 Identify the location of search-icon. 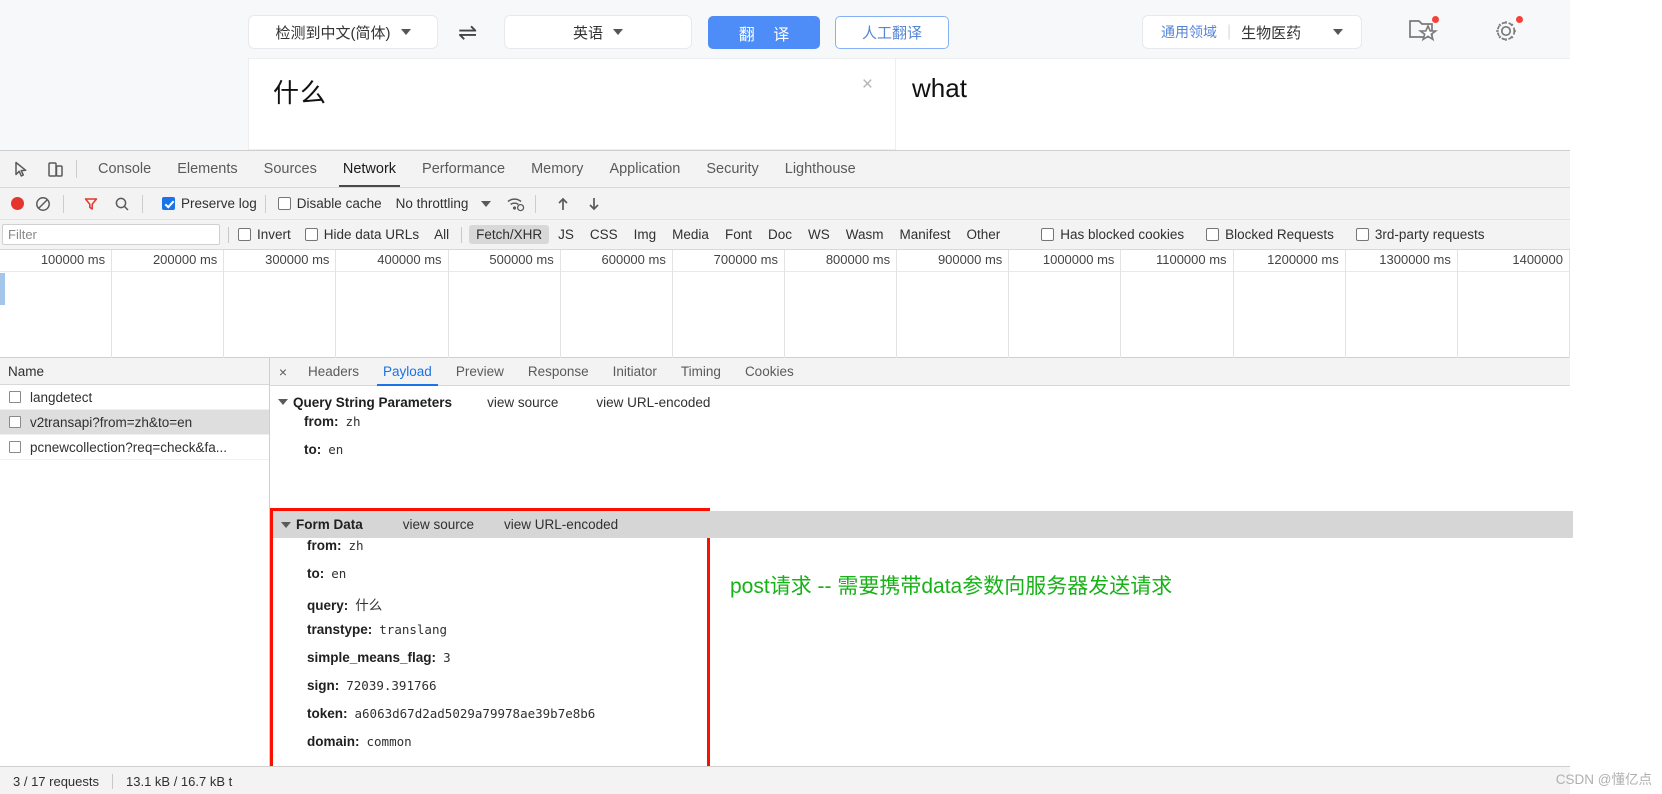
(122, 204).